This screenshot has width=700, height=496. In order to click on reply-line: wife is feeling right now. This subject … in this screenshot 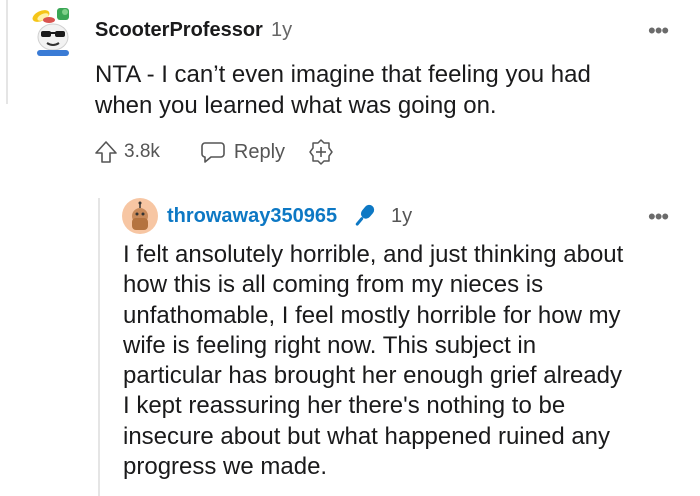, I will do `click(330, 345)`.